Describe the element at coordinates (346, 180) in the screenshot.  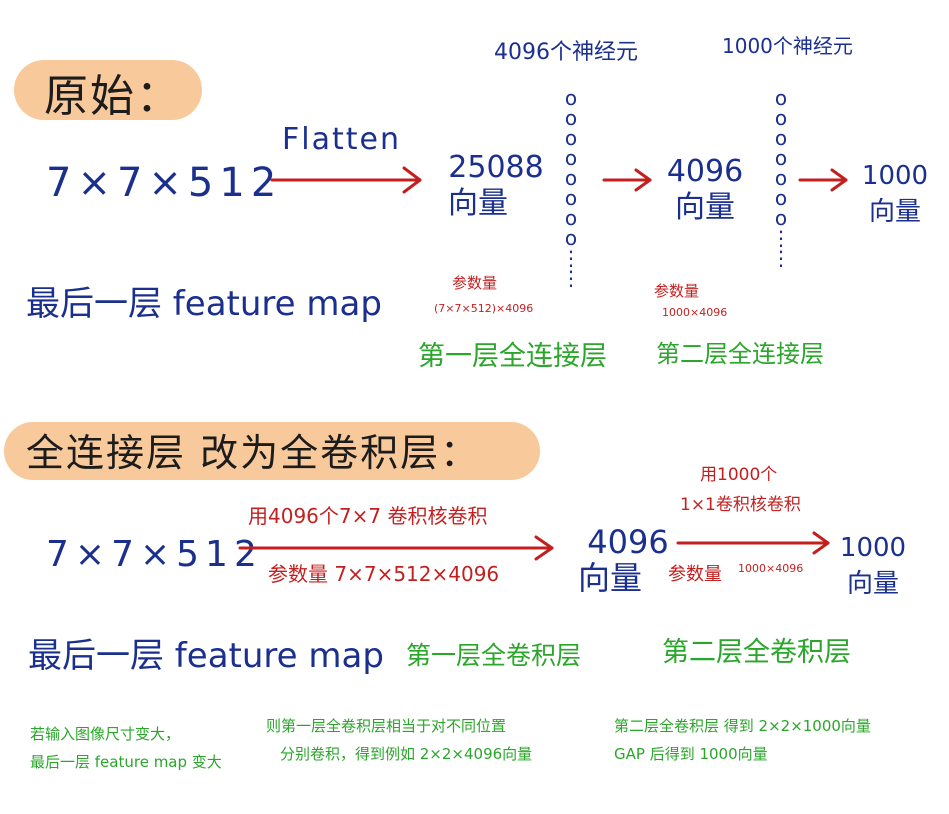
I see `flatten-arrow` at that location.